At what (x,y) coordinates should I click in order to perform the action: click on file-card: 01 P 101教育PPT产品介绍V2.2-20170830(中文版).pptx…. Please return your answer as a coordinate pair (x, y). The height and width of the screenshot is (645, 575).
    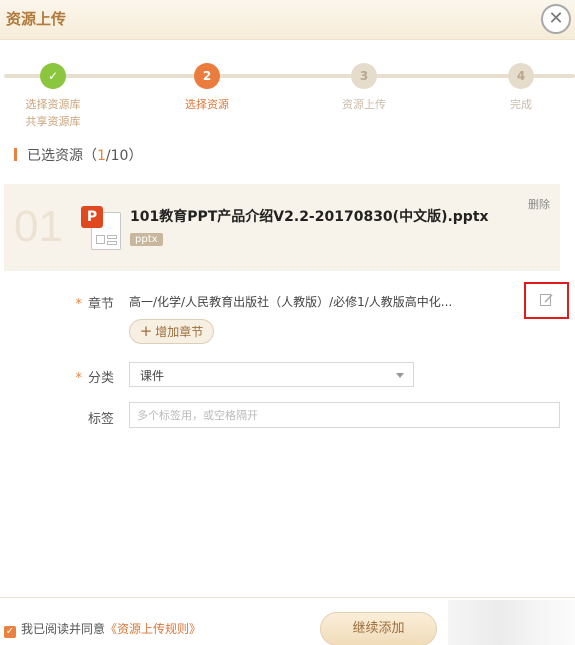
    Looking at the image, I should click on (282, 227).